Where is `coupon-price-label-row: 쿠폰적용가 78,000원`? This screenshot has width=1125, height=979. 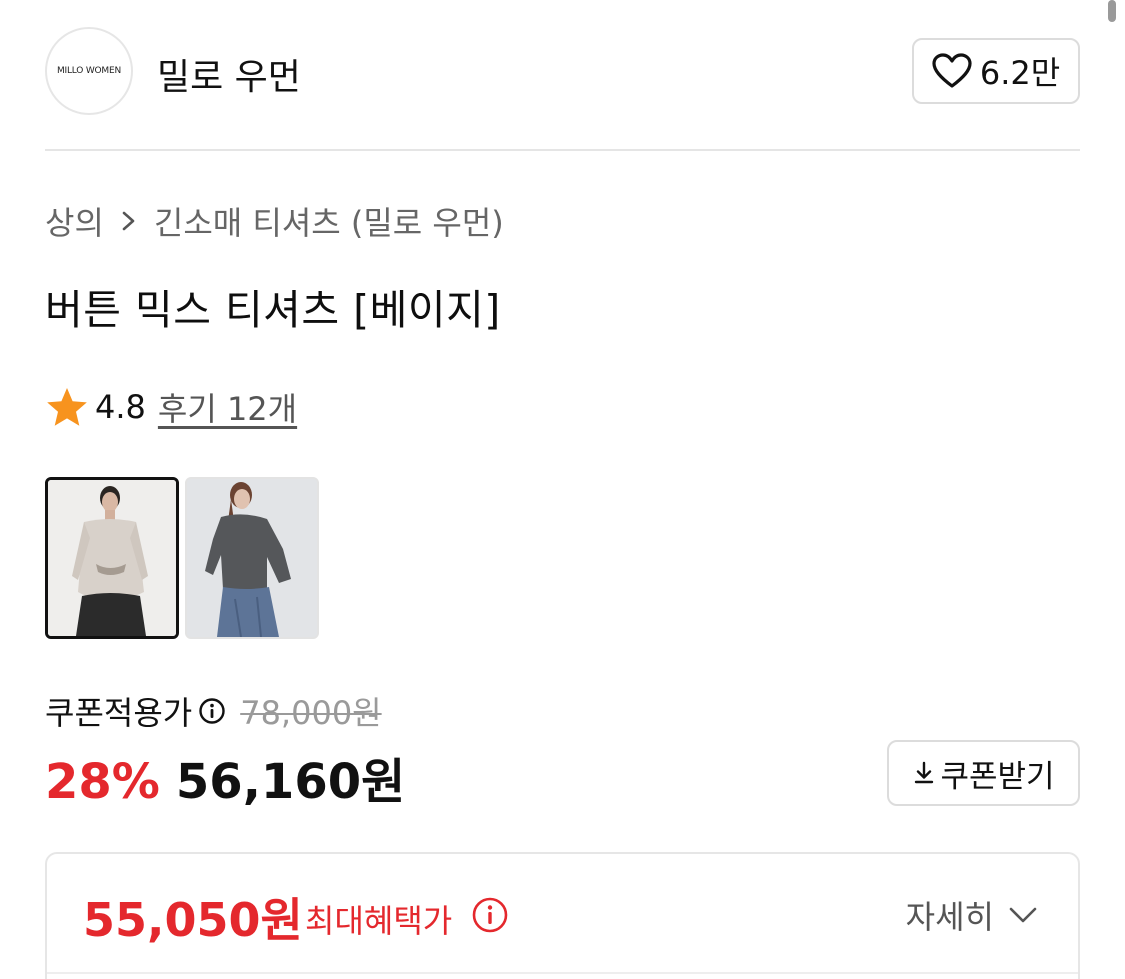 coupon-price-label-row: 쿠폰적용가 78,000원 is located at coordinates (213, 711).